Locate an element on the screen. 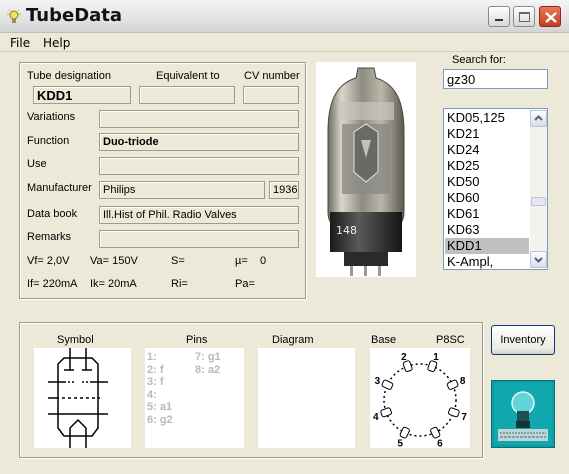 Image resolution: width=569 pixels, height=474 pixels. base-pin-number: 1 is located at coordinates (436, 357).